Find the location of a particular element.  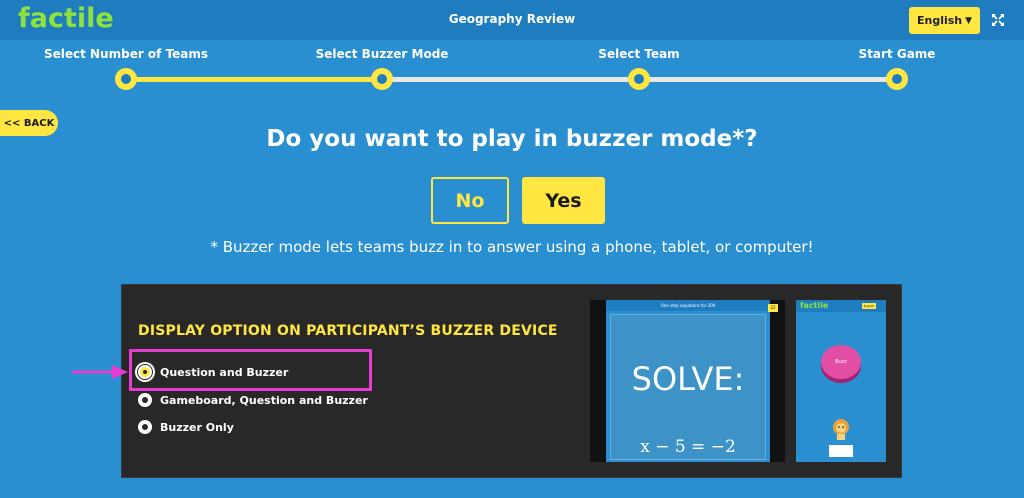

game-title: Geography Review is located at coordinates (512, 19).